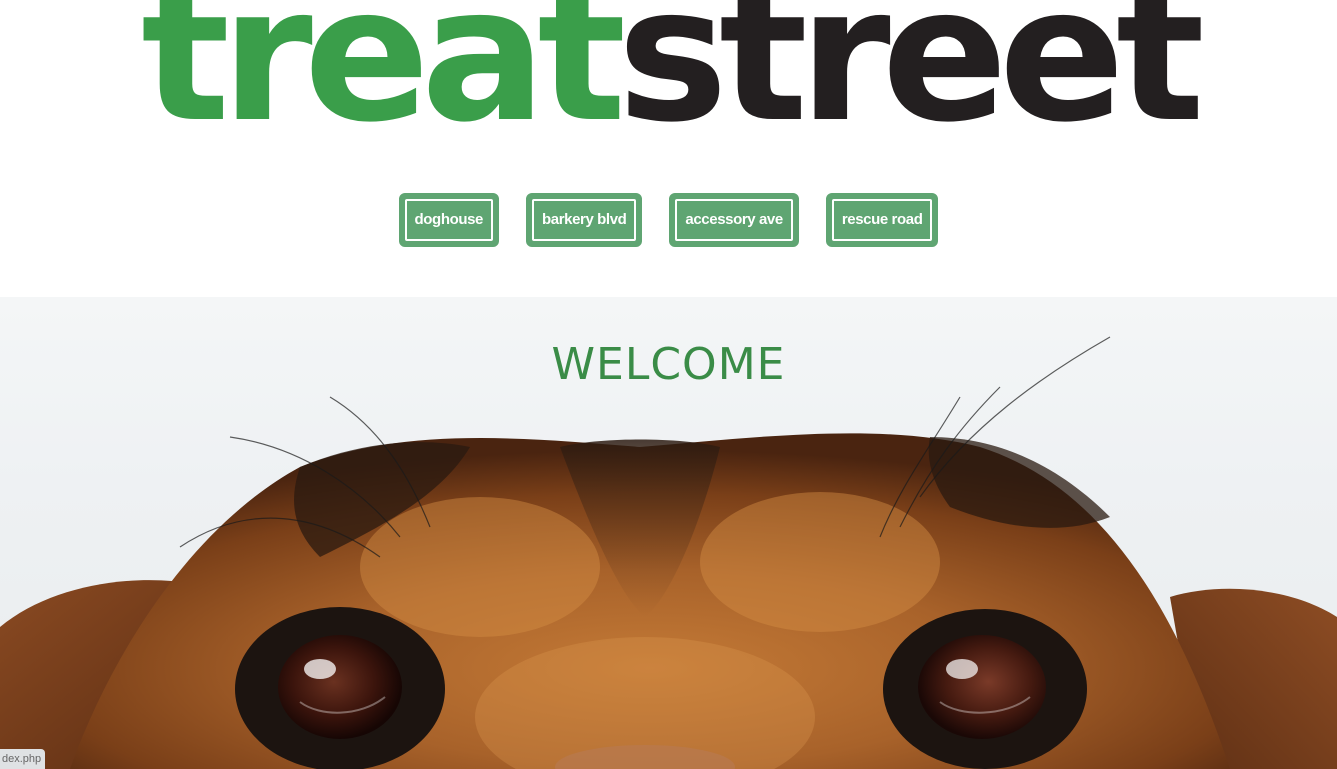 This screenshot has height=769, width=1337. I want to click on nav-rescue-road-button: rescue road, so click(882, 220).